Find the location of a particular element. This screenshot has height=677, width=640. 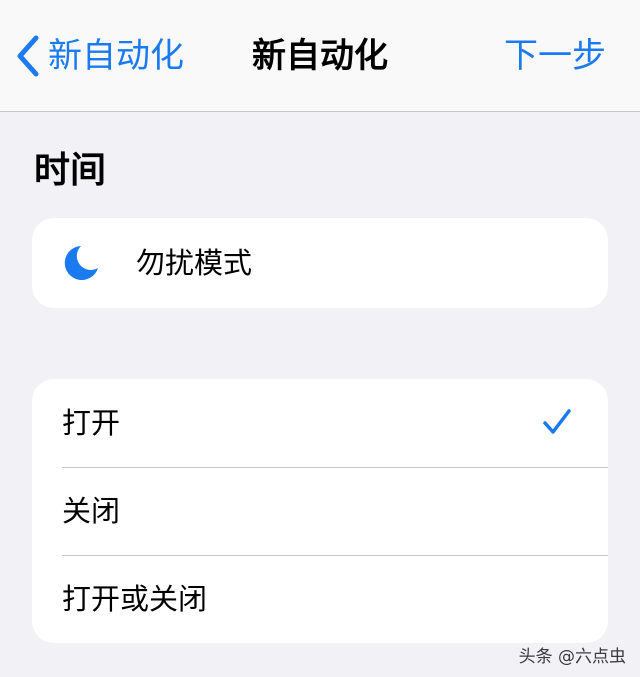

option-turn-on: 打开 is located at coordinates (320, 423).